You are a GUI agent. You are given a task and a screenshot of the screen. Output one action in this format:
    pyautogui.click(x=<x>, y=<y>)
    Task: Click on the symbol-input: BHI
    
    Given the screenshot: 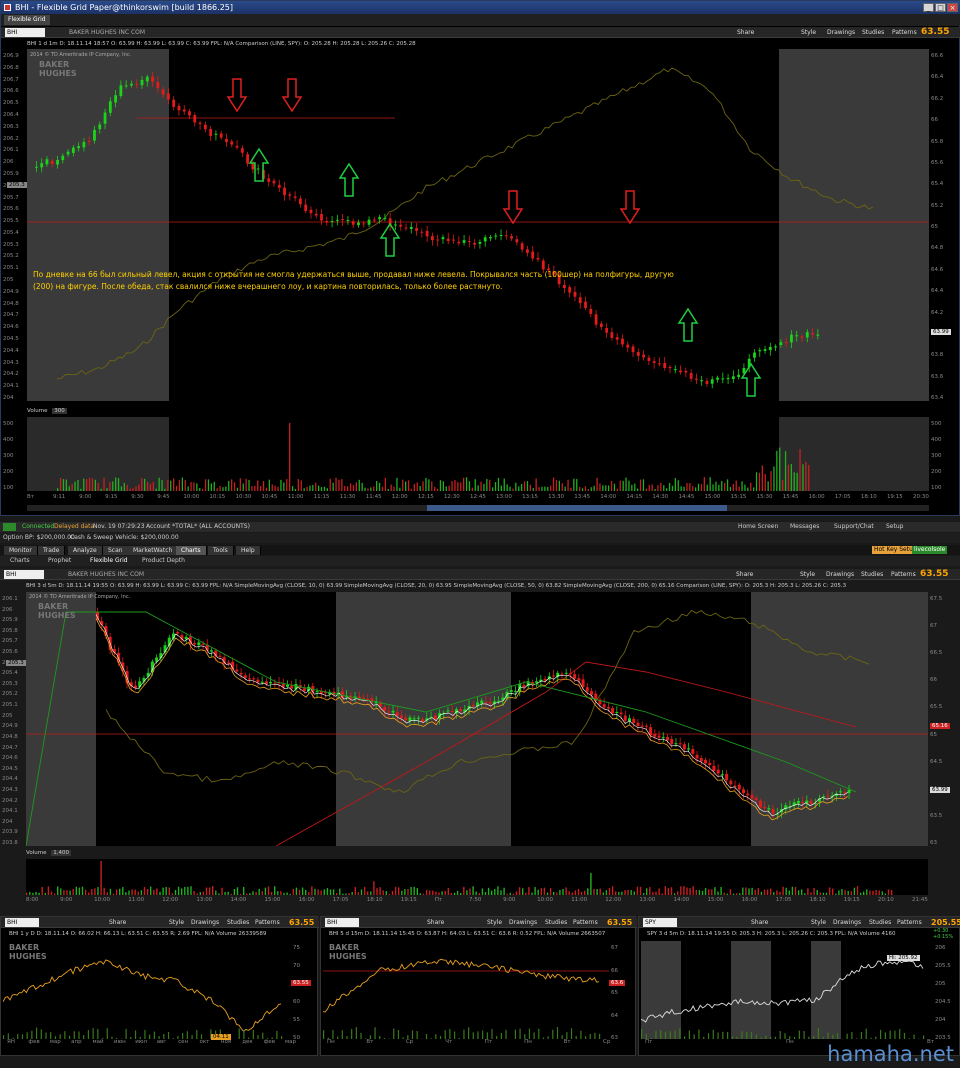 What is the action you would take?
    pyautogui.click(x=25, y=32)
    